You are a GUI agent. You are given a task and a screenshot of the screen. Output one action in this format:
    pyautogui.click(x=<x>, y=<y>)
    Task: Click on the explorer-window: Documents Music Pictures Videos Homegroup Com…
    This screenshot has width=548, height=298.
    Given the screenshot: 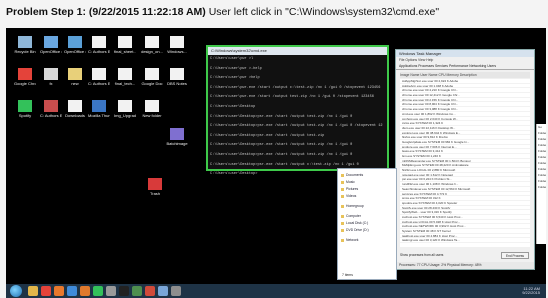 What is the action you would take?
    pyautogui.click(x=367, y=224)
    